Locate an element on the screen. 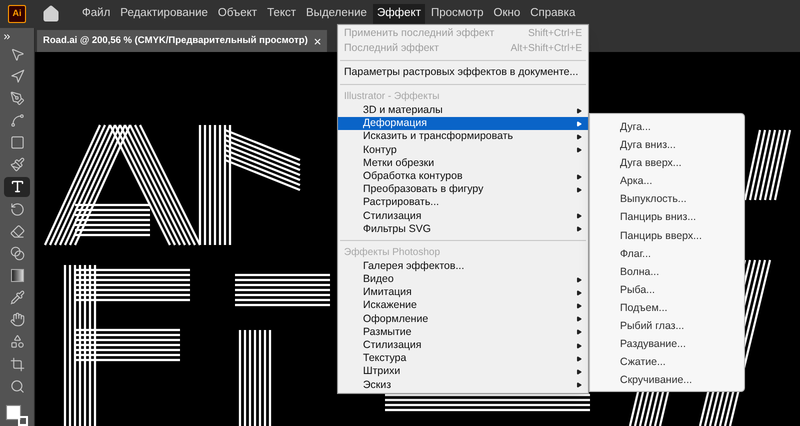 Image resolution: width=800 pixels, height=426 pixels. pen-icon is located at coordinates (17, 98).